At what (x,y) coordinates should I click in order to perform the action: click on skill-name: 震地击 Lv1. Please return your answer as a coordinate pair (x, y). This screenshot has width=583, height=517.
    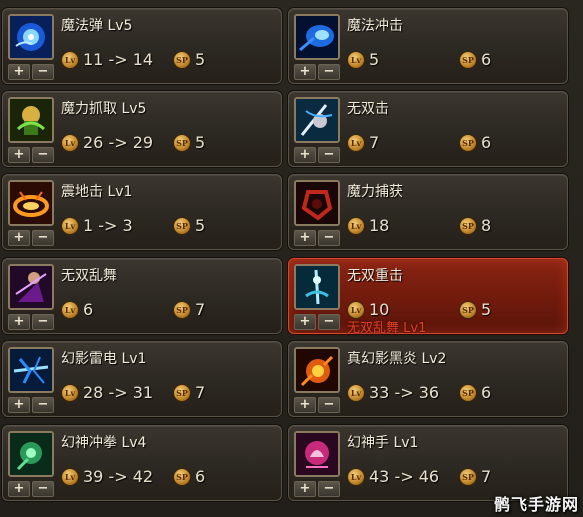
    Looking at the image, I should click on (97, 192).